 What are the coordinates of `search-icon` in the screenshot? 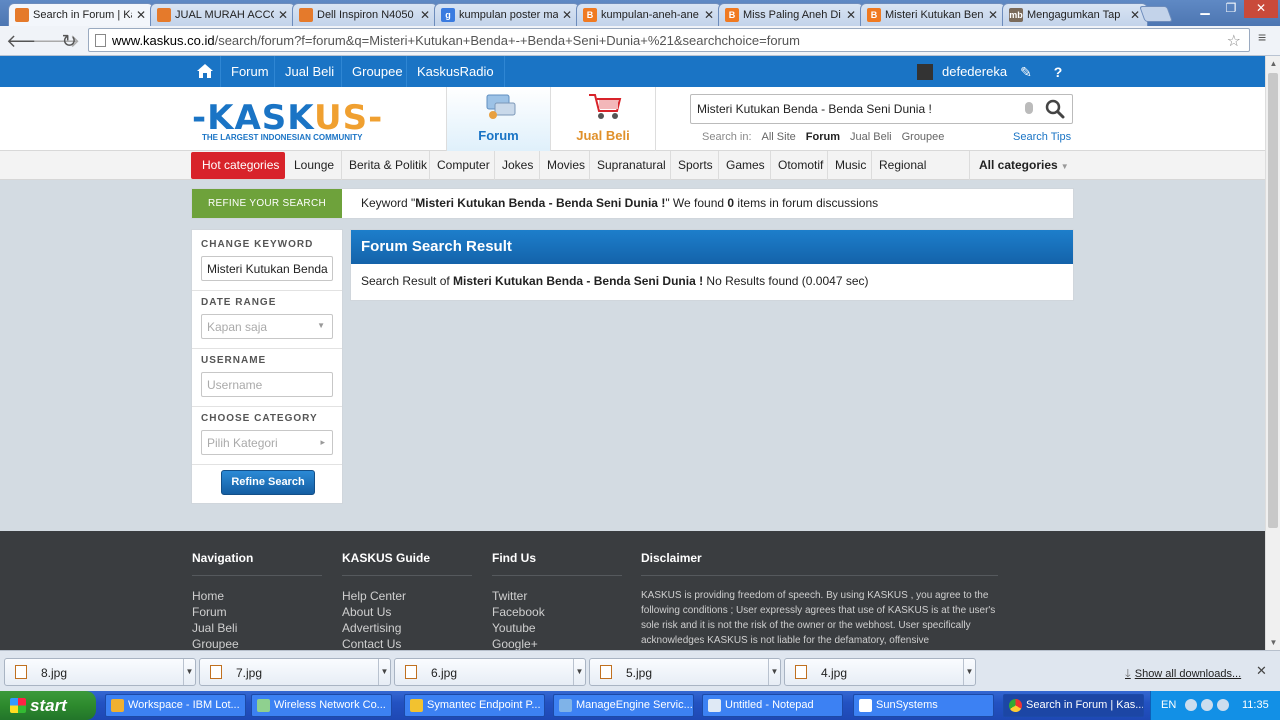 It's located at (1055, 109).